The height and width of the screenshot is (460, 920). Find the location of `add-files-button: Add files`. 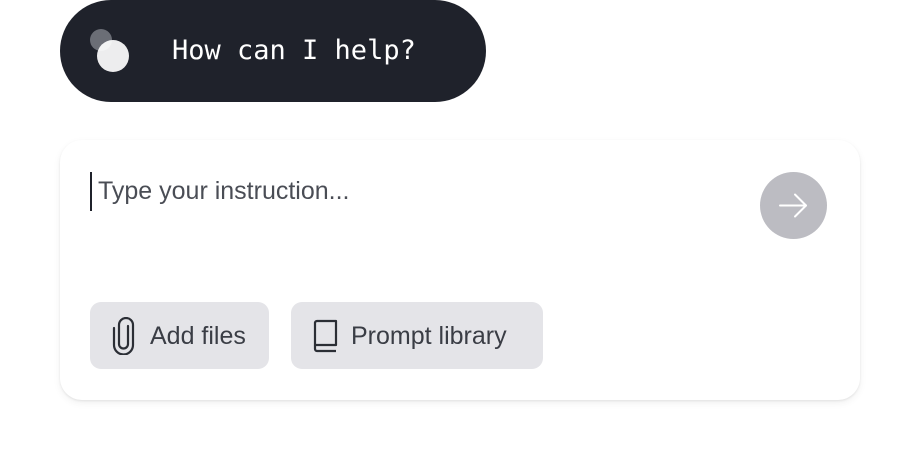

add-files-button: Add files is located at coordinates (179, 335).